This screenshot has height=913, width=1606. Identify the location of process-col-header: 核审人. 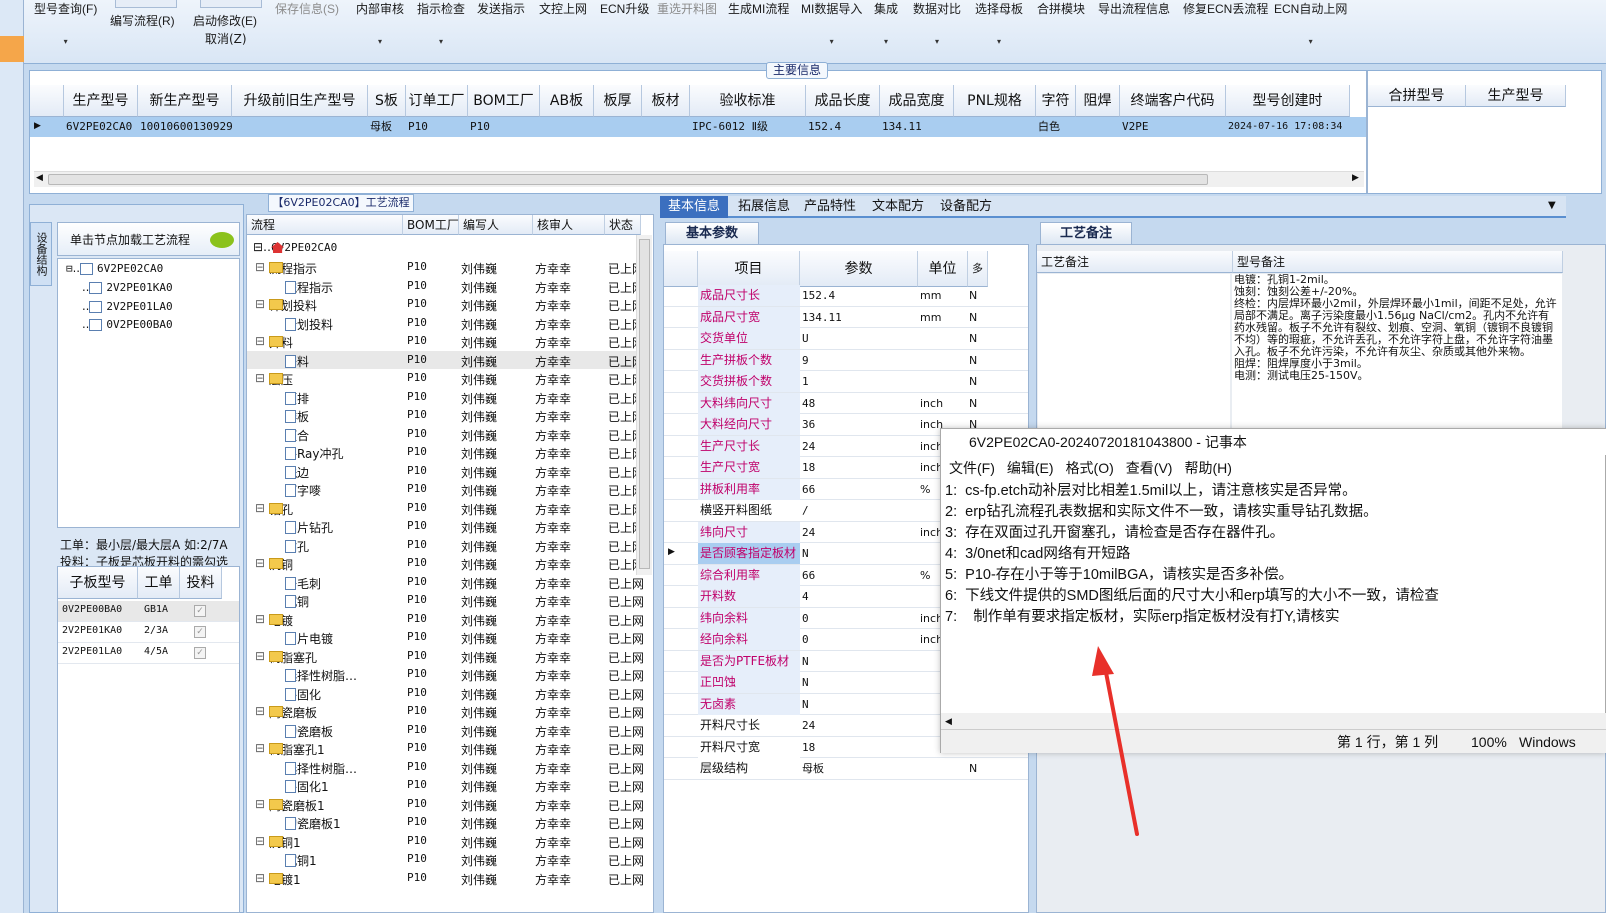
(569, 225).